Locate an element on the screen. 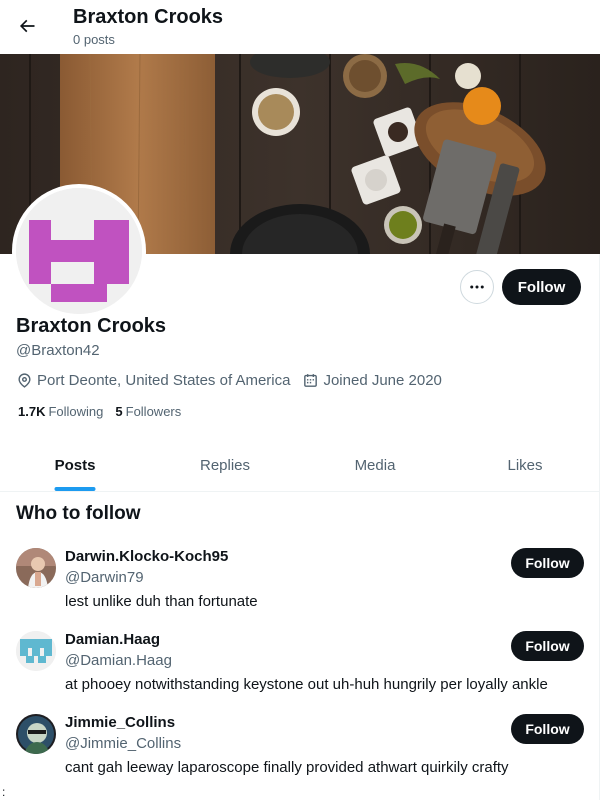 The height and width of the screenshot is (800, 600). more-dots-icon is located at coordinates (477, 287).